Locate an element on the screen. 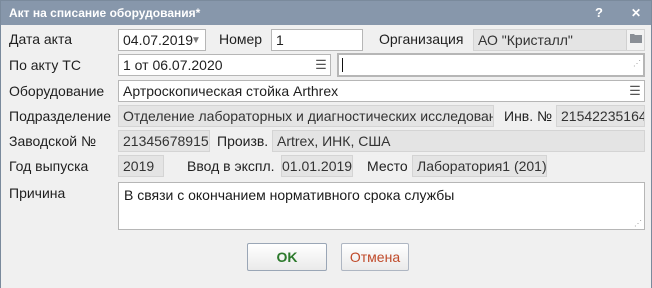 This screenshot has height=288, width=652. organization-field: АО "Кристалл" is located at coordinates (559, 40).